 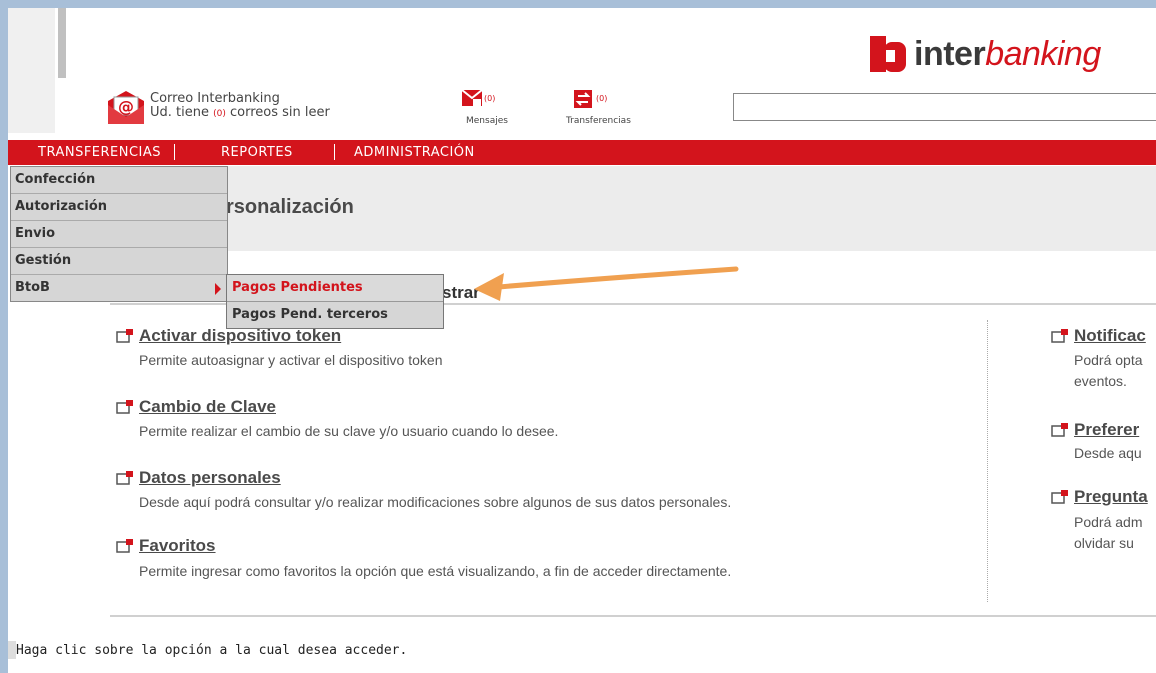 I want to click on correo-title: Correo Interbanking, so click(x=215, y=98).